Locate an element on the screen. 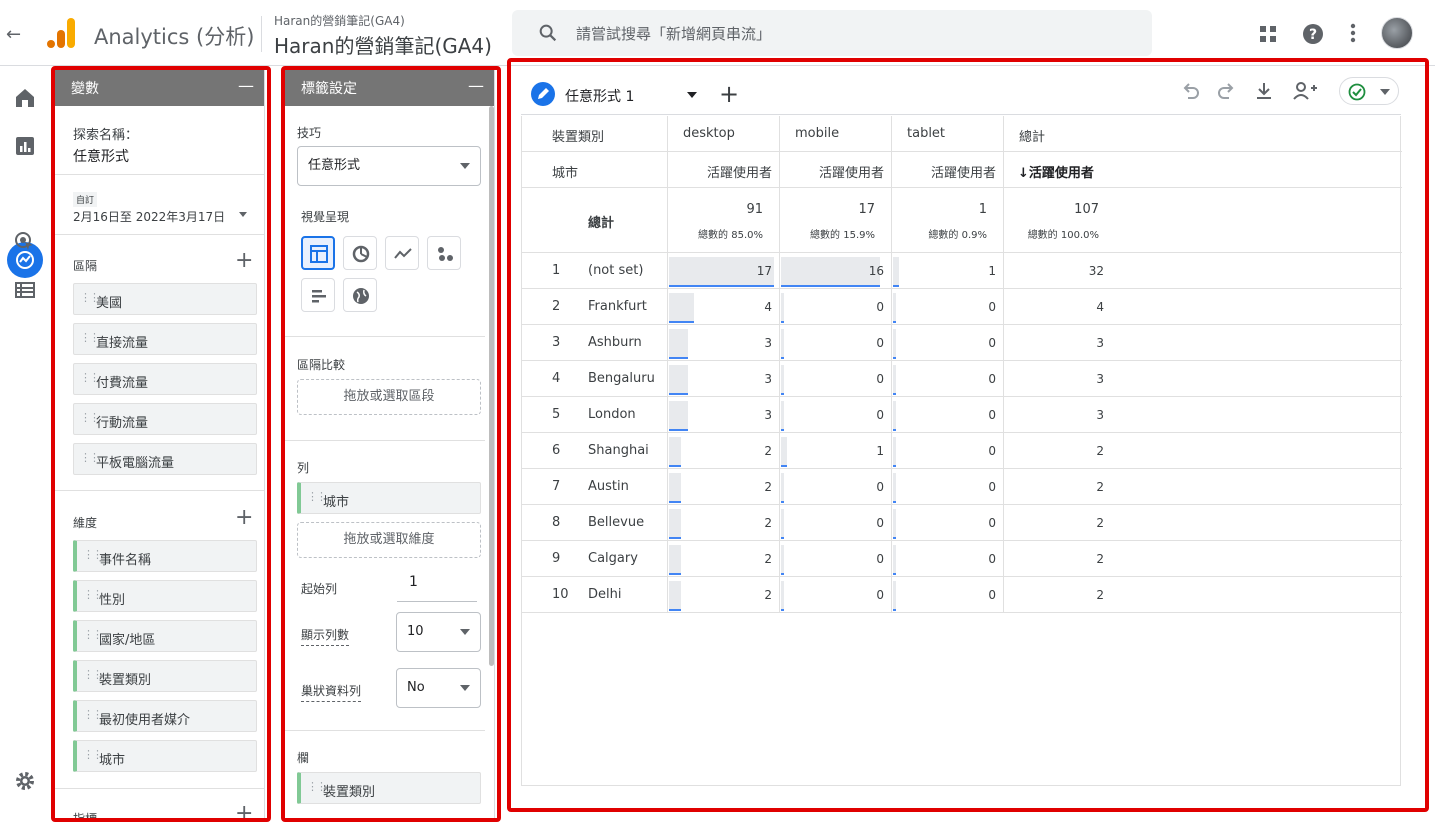 The height and width of the screenshot is (822, 1435). column-header-desktop: desktop is located at coordinates (709, 133).